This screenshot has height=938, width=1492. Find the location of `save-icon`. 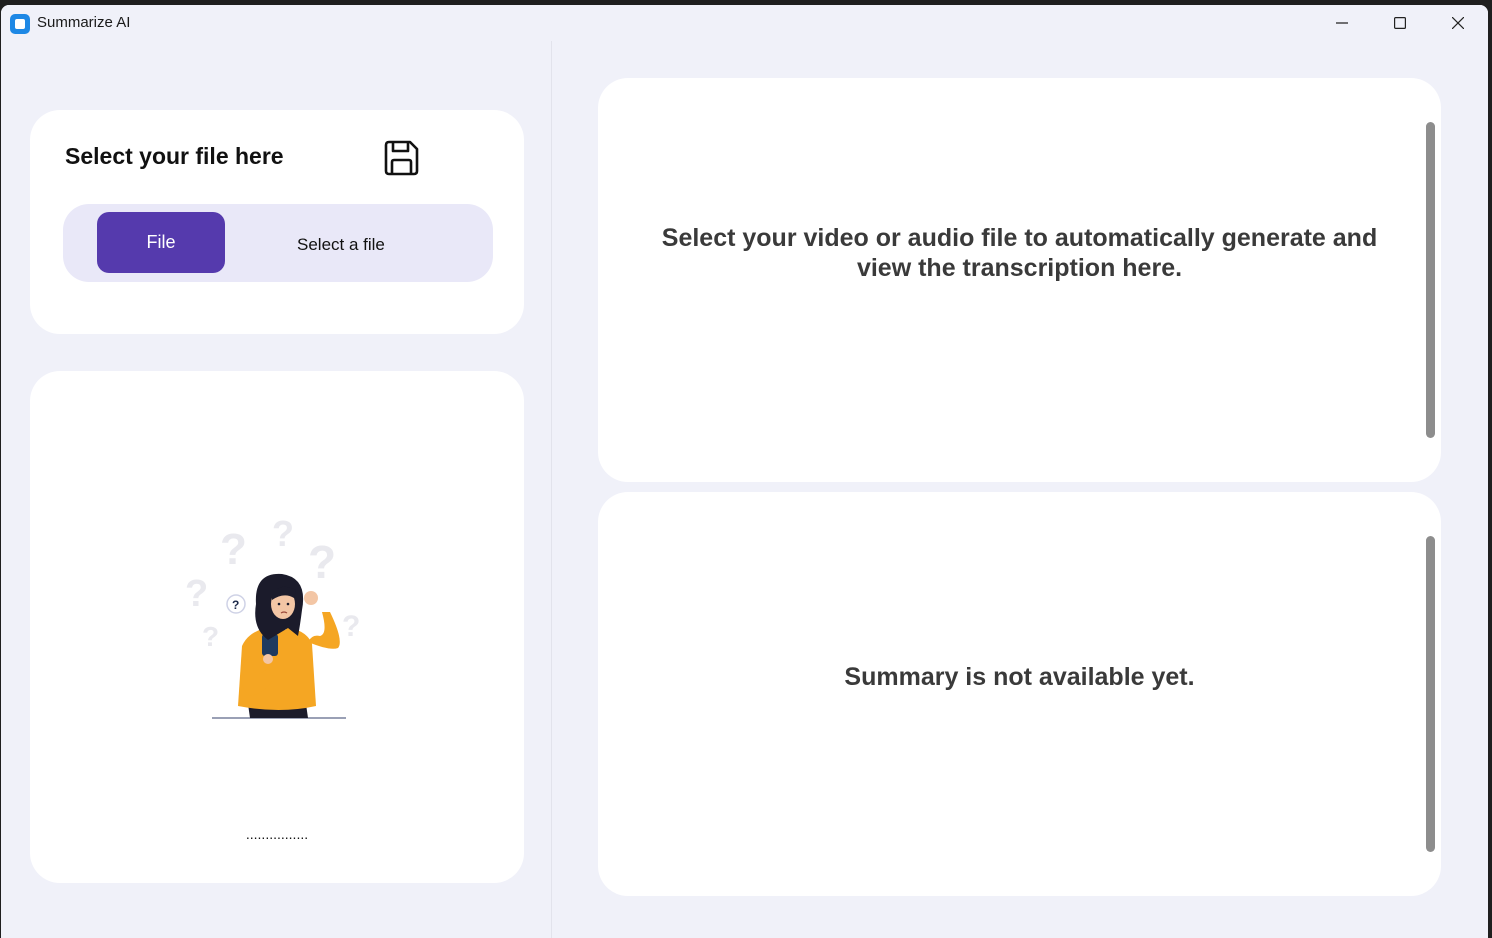

save-icon is located at coordinates (401, 158).